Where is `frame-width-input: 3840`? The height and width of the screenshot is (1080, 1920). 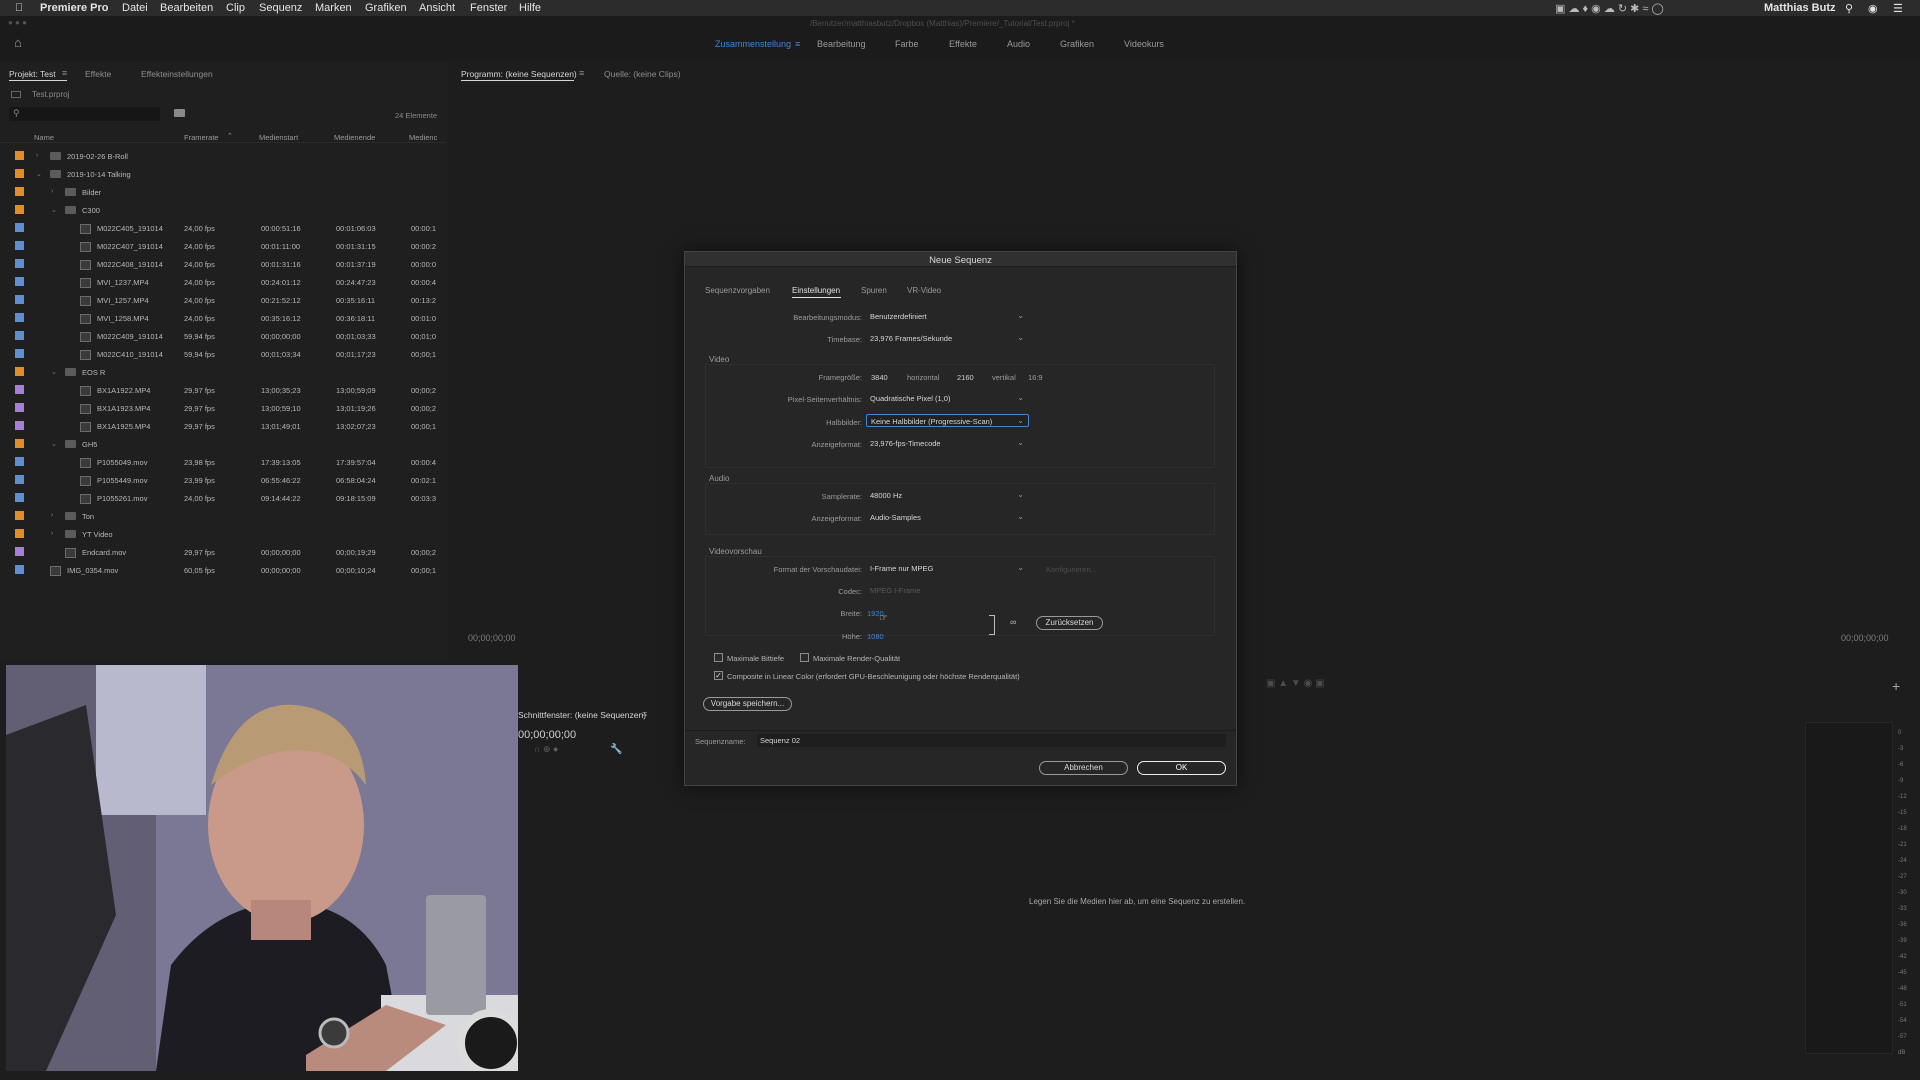
frame-width-input: 3840 is located at coordinates (879, 377).